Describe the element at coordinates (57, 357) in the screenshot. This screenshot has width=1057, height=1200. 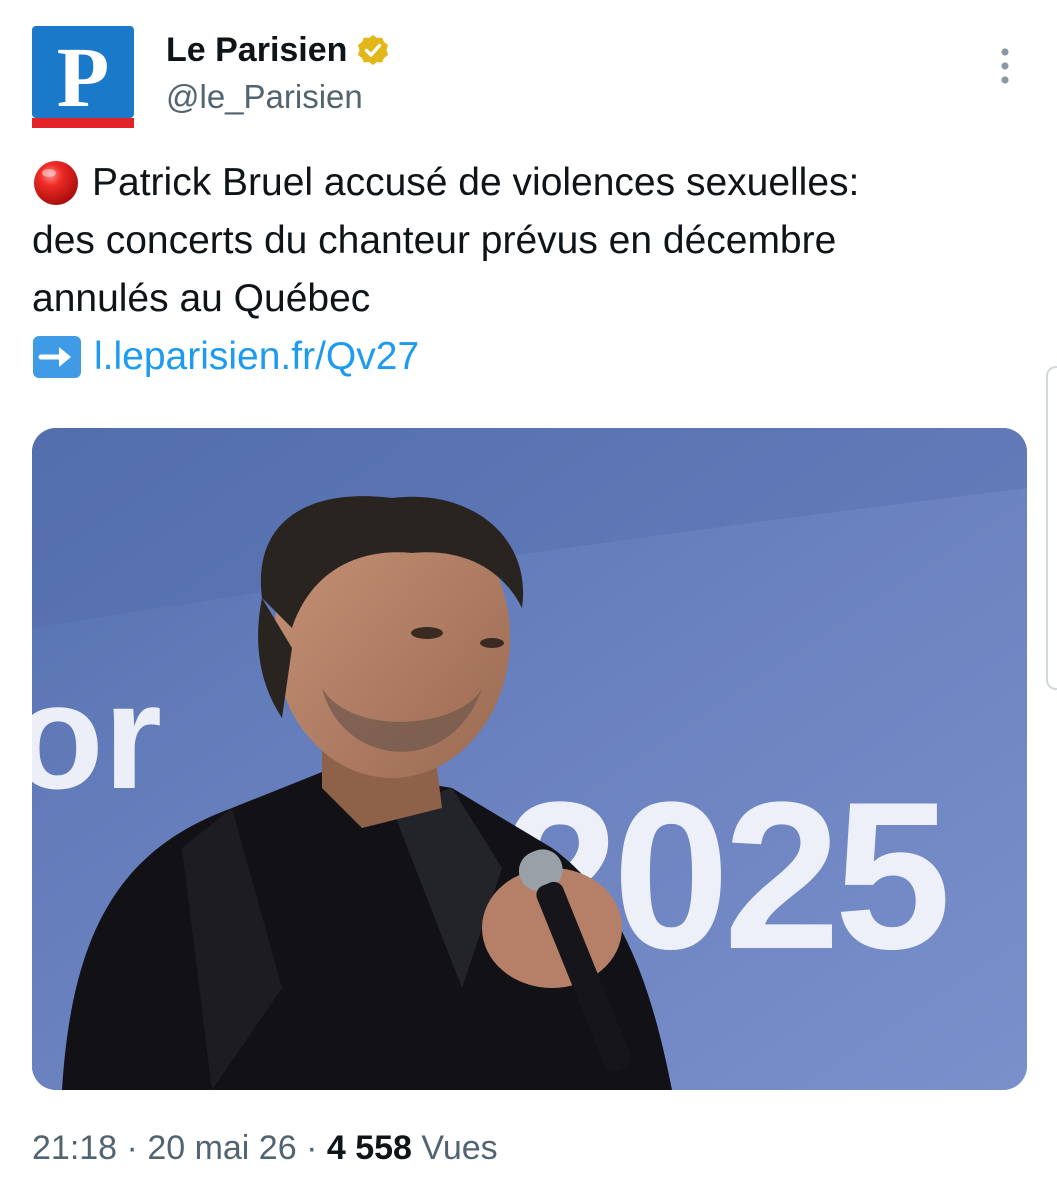
I see `right-arrow-icon` at that location.